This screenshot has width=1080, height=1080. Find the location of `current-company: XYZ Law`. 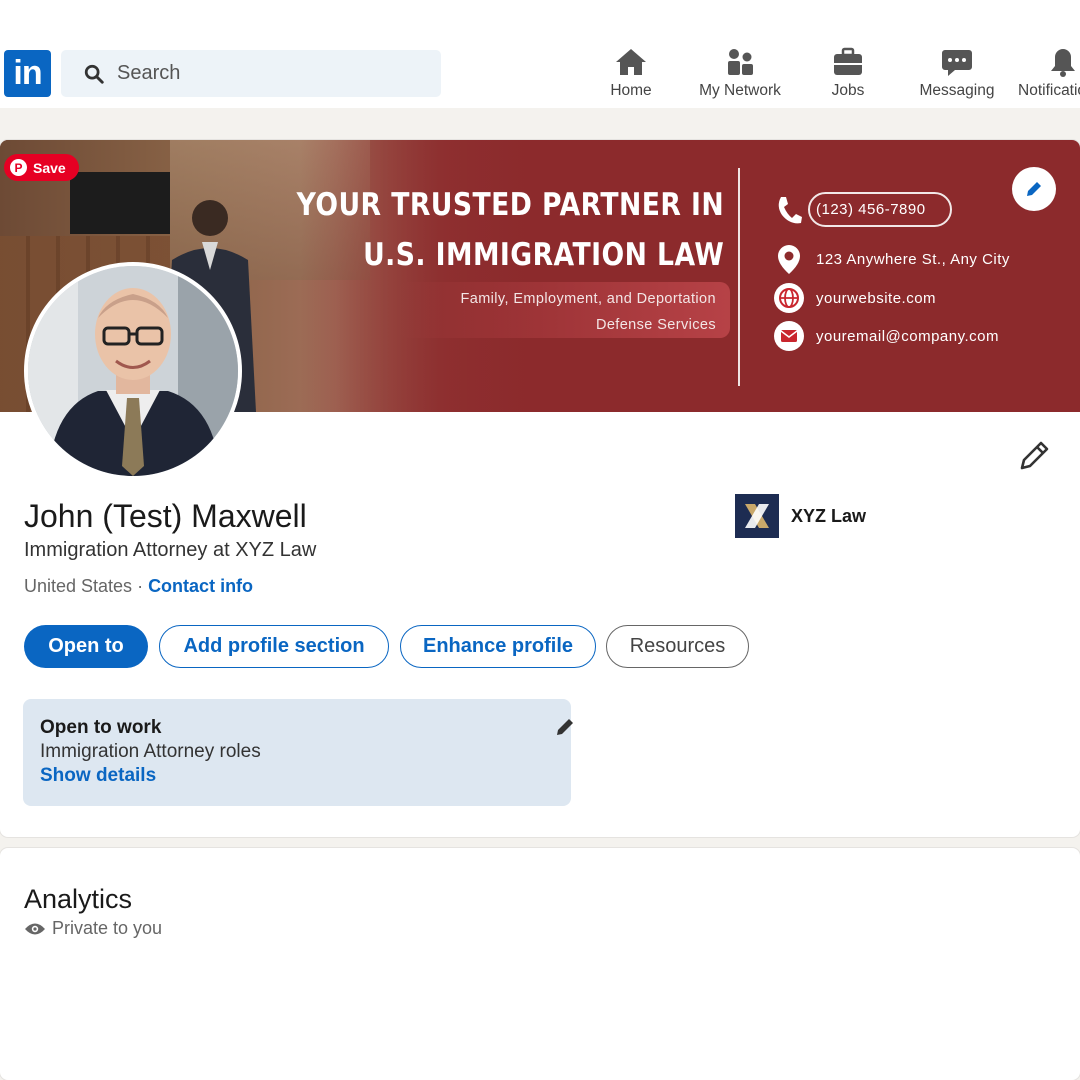

current-company: XYZ Law is located at coordinates (800, 516).